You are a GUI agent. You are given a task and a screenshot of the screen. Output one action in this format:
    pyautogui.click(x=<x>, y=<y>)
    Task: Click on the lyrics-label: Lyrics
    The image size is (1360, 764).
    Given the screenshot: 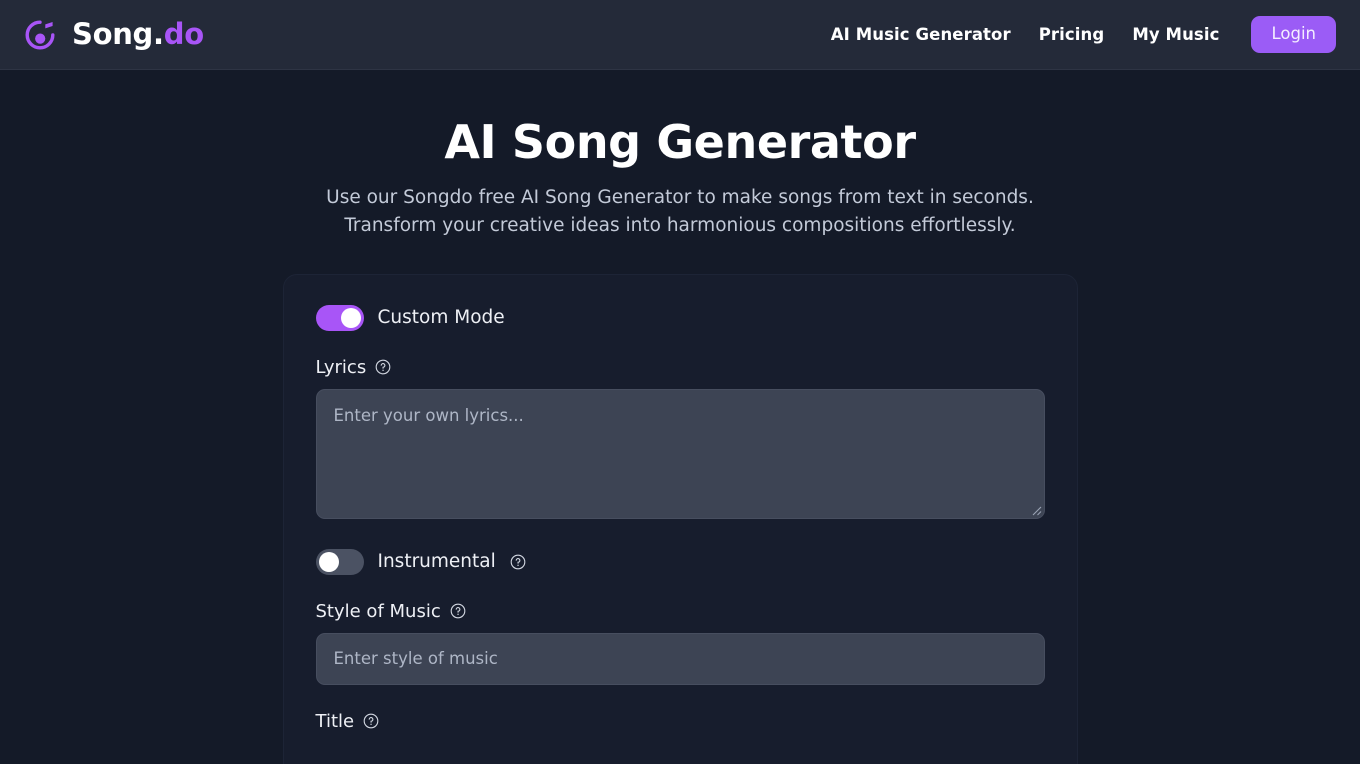 What is the action you would take?
    pyautogui.click(x=341, y=367)
    